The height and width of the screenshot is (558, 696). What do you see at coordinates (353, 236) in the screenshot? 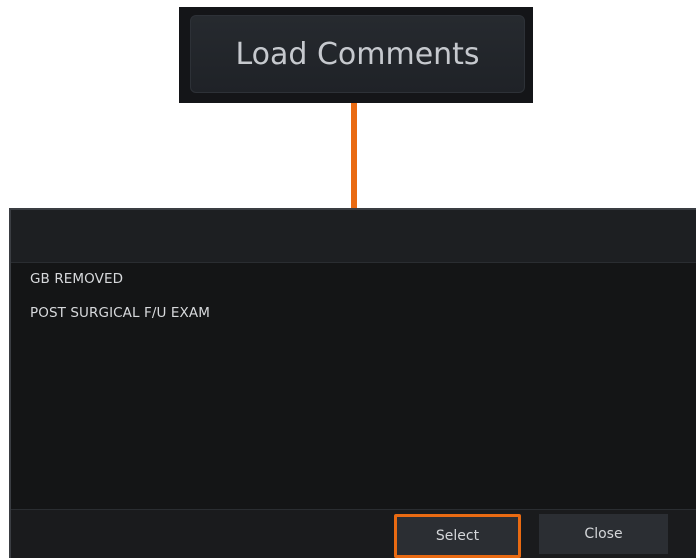
I see `dialog-titlebar` at bounding box center [353, 236].